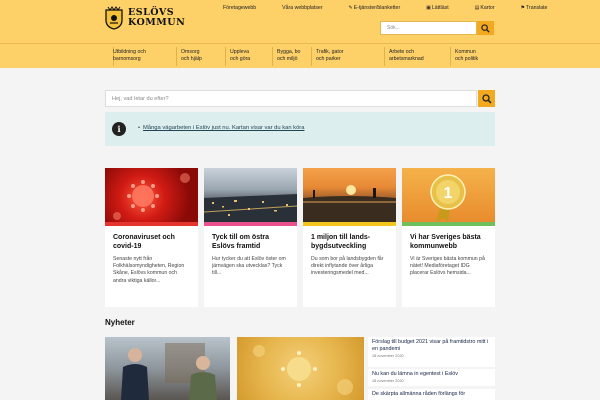  I want to click on card-title: 1 miljon till lands-bygdsutveckling, so click(341, 242).